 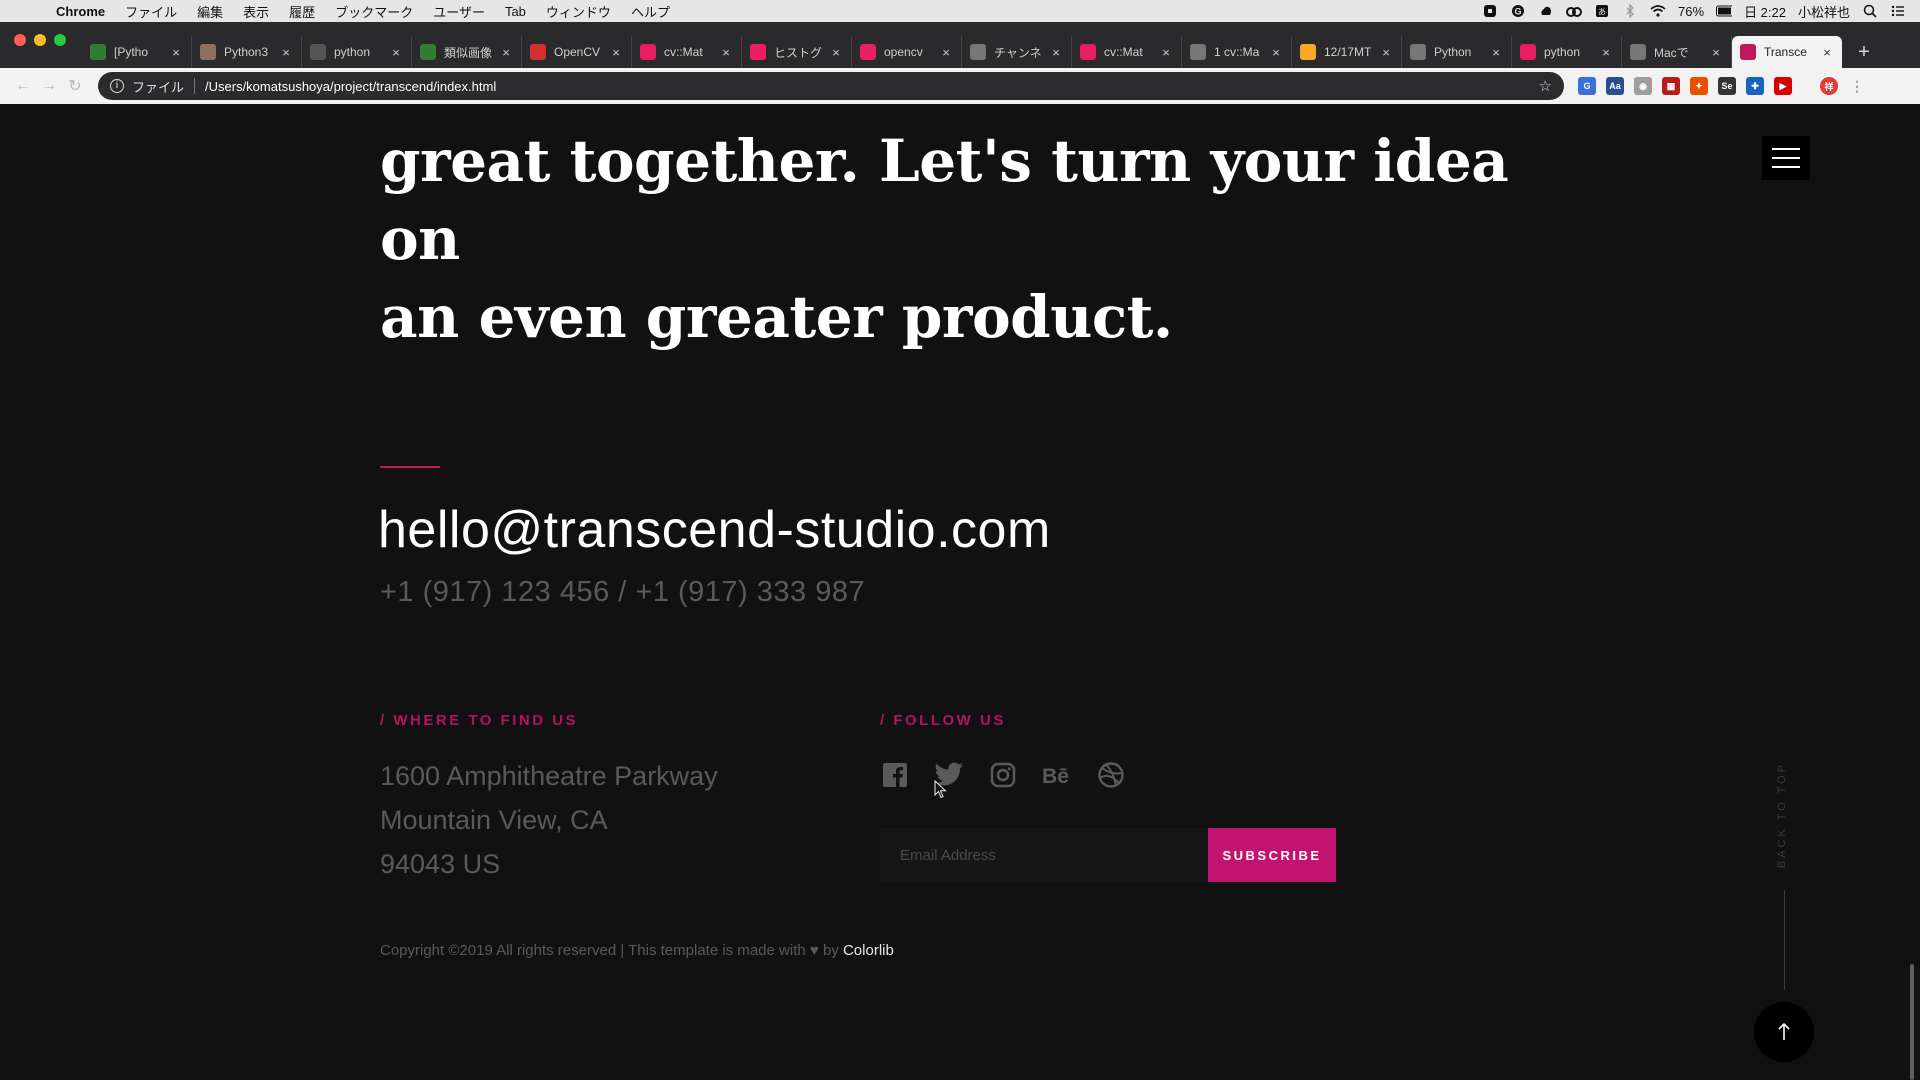 I want to click on arrow-up-icon, so click(x=1784, y=1031).